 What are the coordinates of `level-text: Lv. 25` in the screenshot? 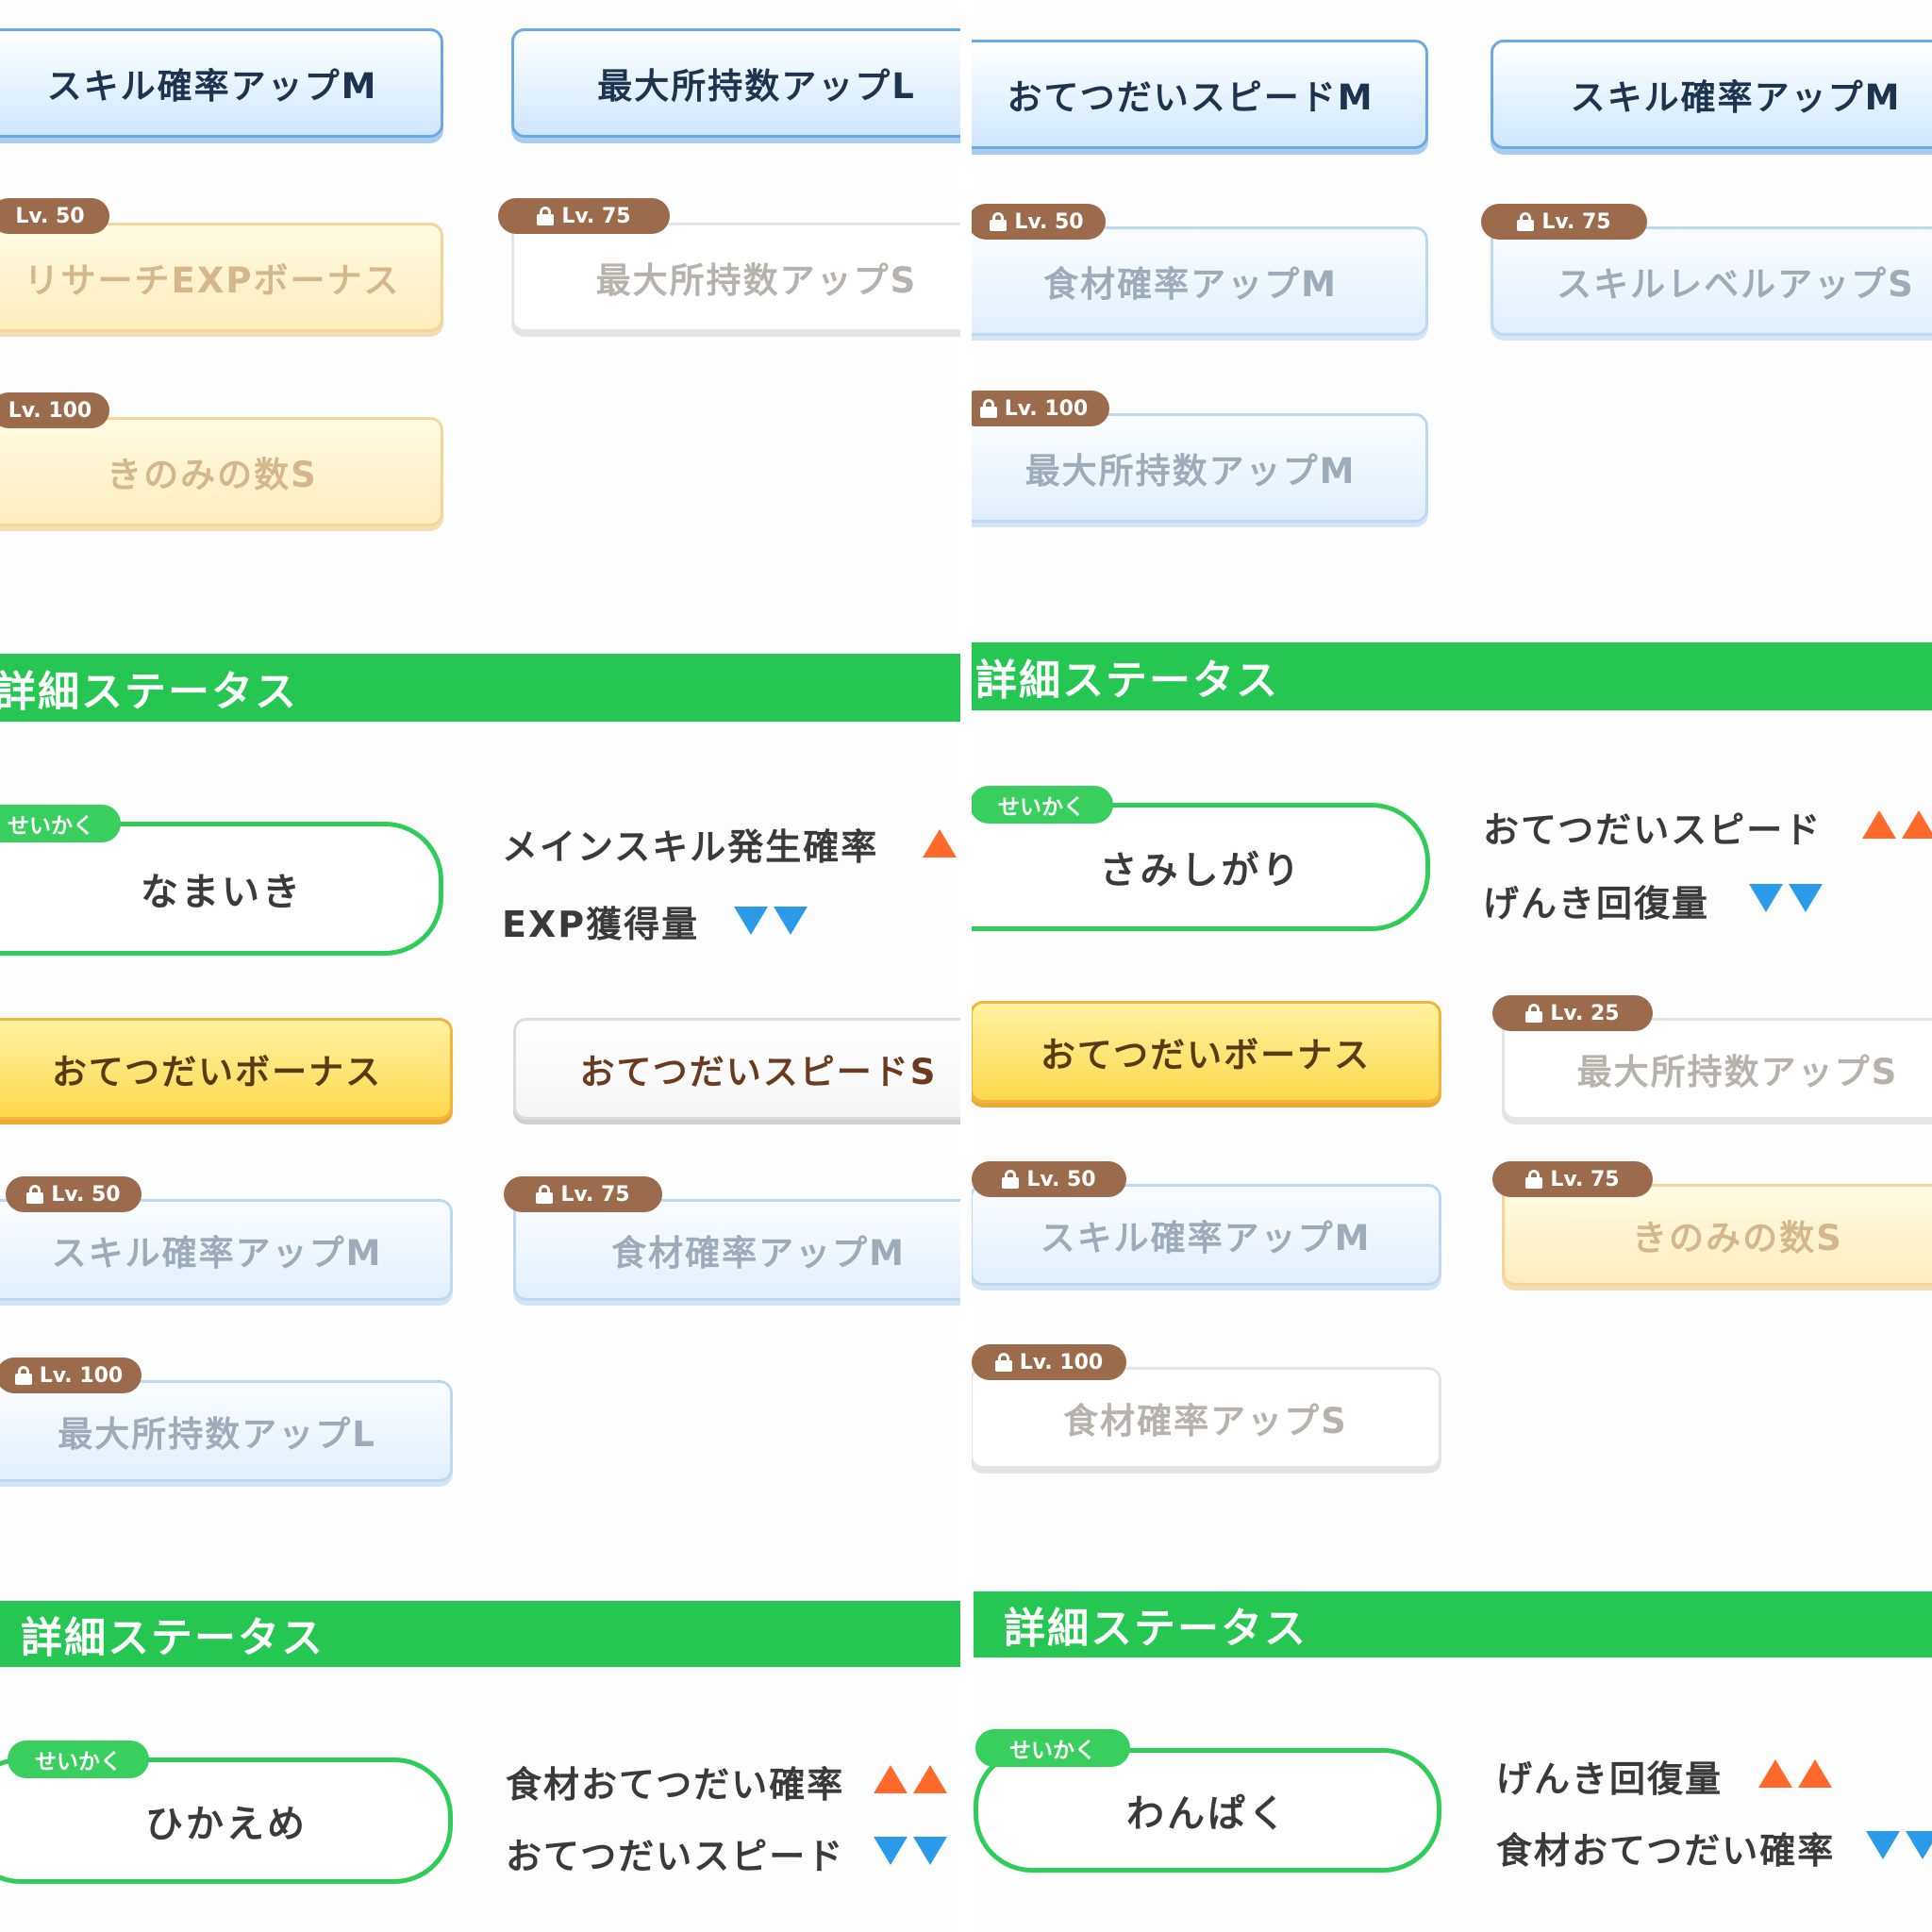 It's located at (1585, 1013).